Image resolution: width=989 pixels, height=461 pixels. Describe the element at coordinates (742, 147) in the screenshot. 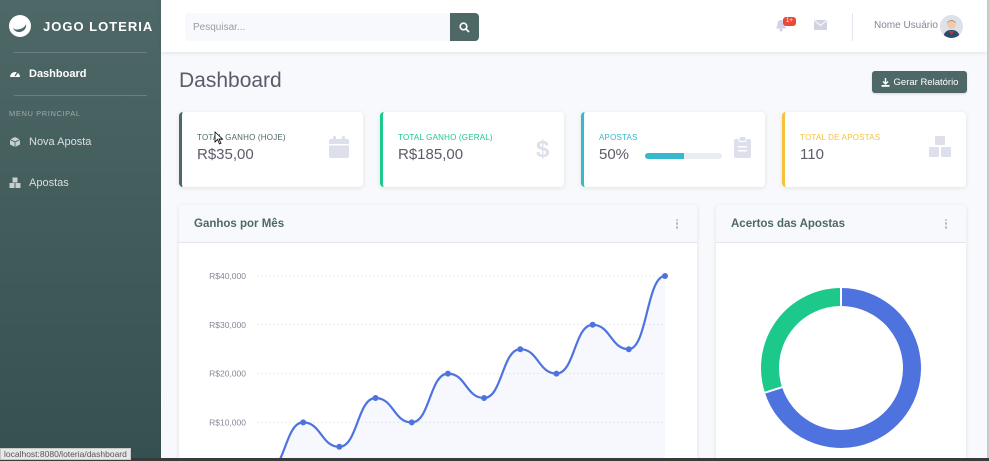

I see `clipboard-icon` at that location.